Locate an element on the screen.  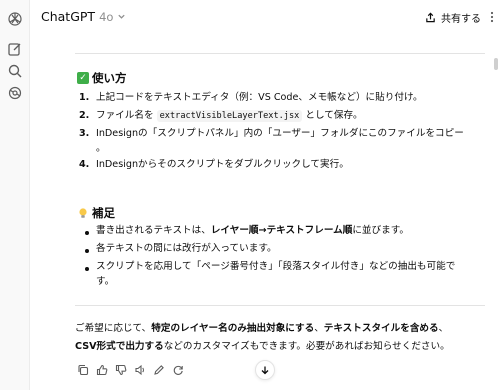
notes-heading: 補足 is located at coordinates (96, 213).